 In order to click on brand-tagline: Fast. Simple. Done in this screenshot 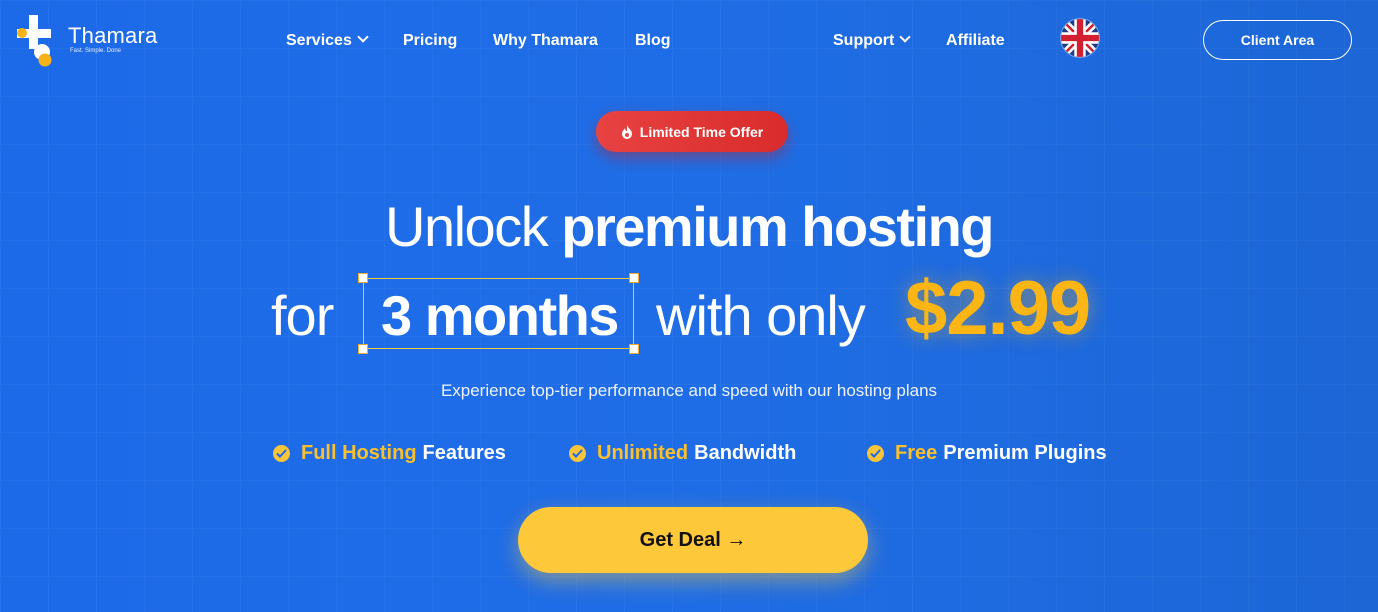, I will do `click(96, 51)`.